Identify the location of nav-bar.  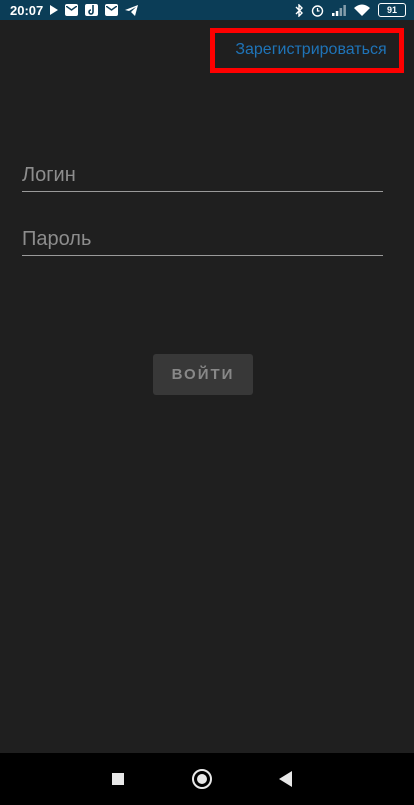
(207, 779).